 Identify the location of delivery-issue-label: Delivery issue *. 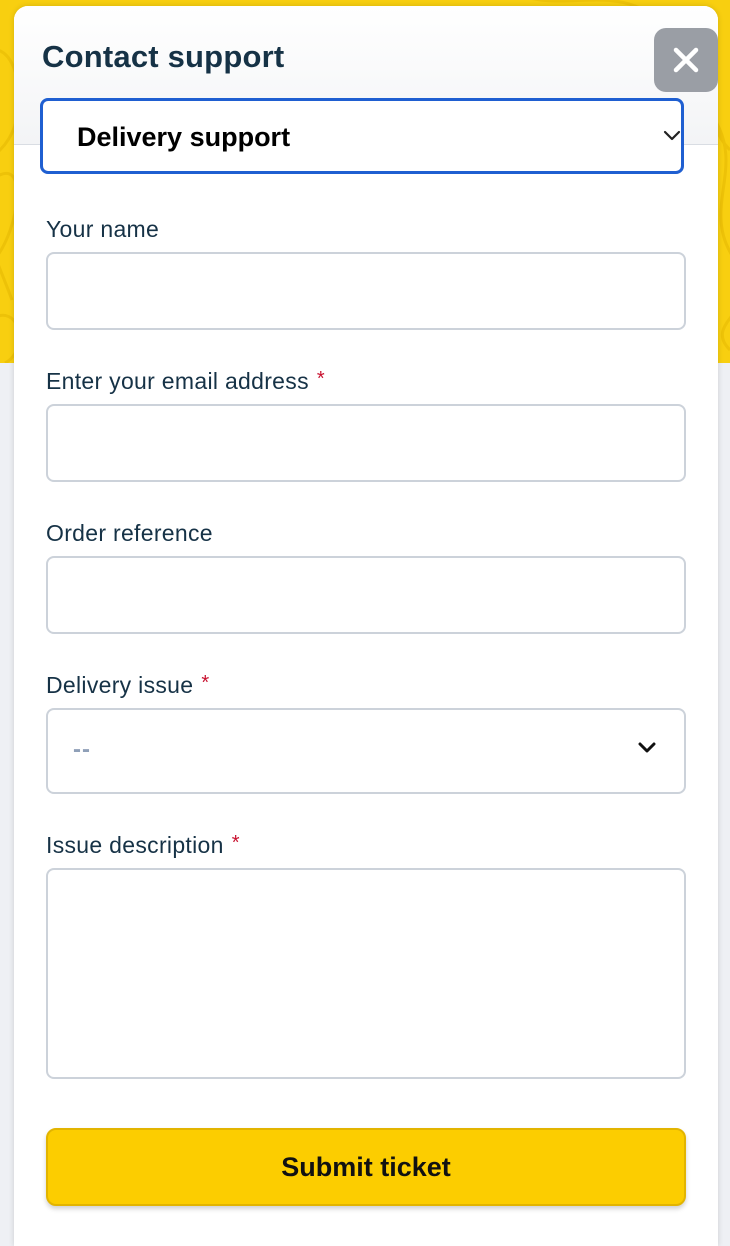
(128, 685).